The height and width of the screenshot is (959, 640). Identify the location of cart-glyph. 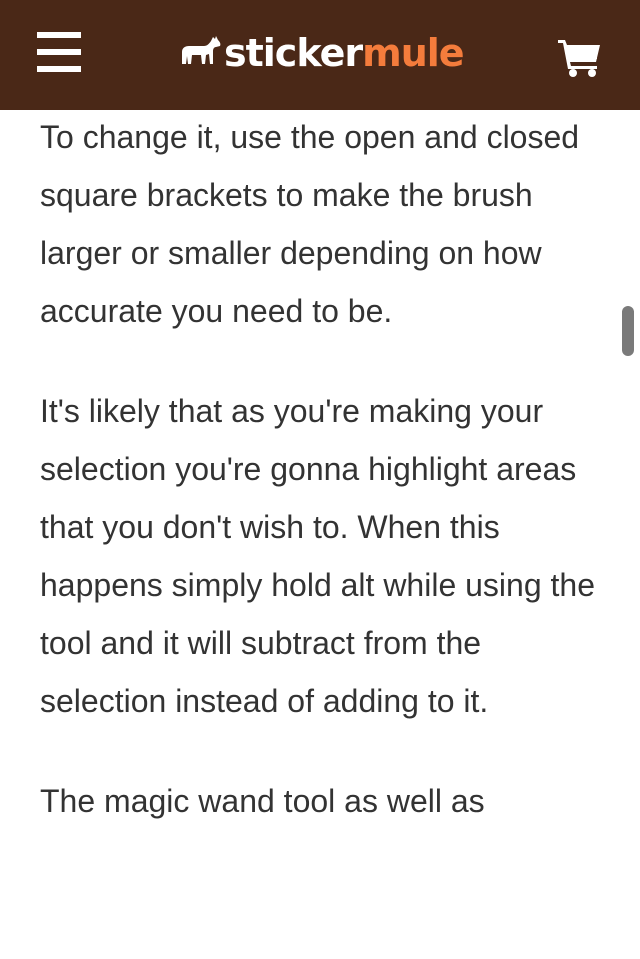
(579, 58).